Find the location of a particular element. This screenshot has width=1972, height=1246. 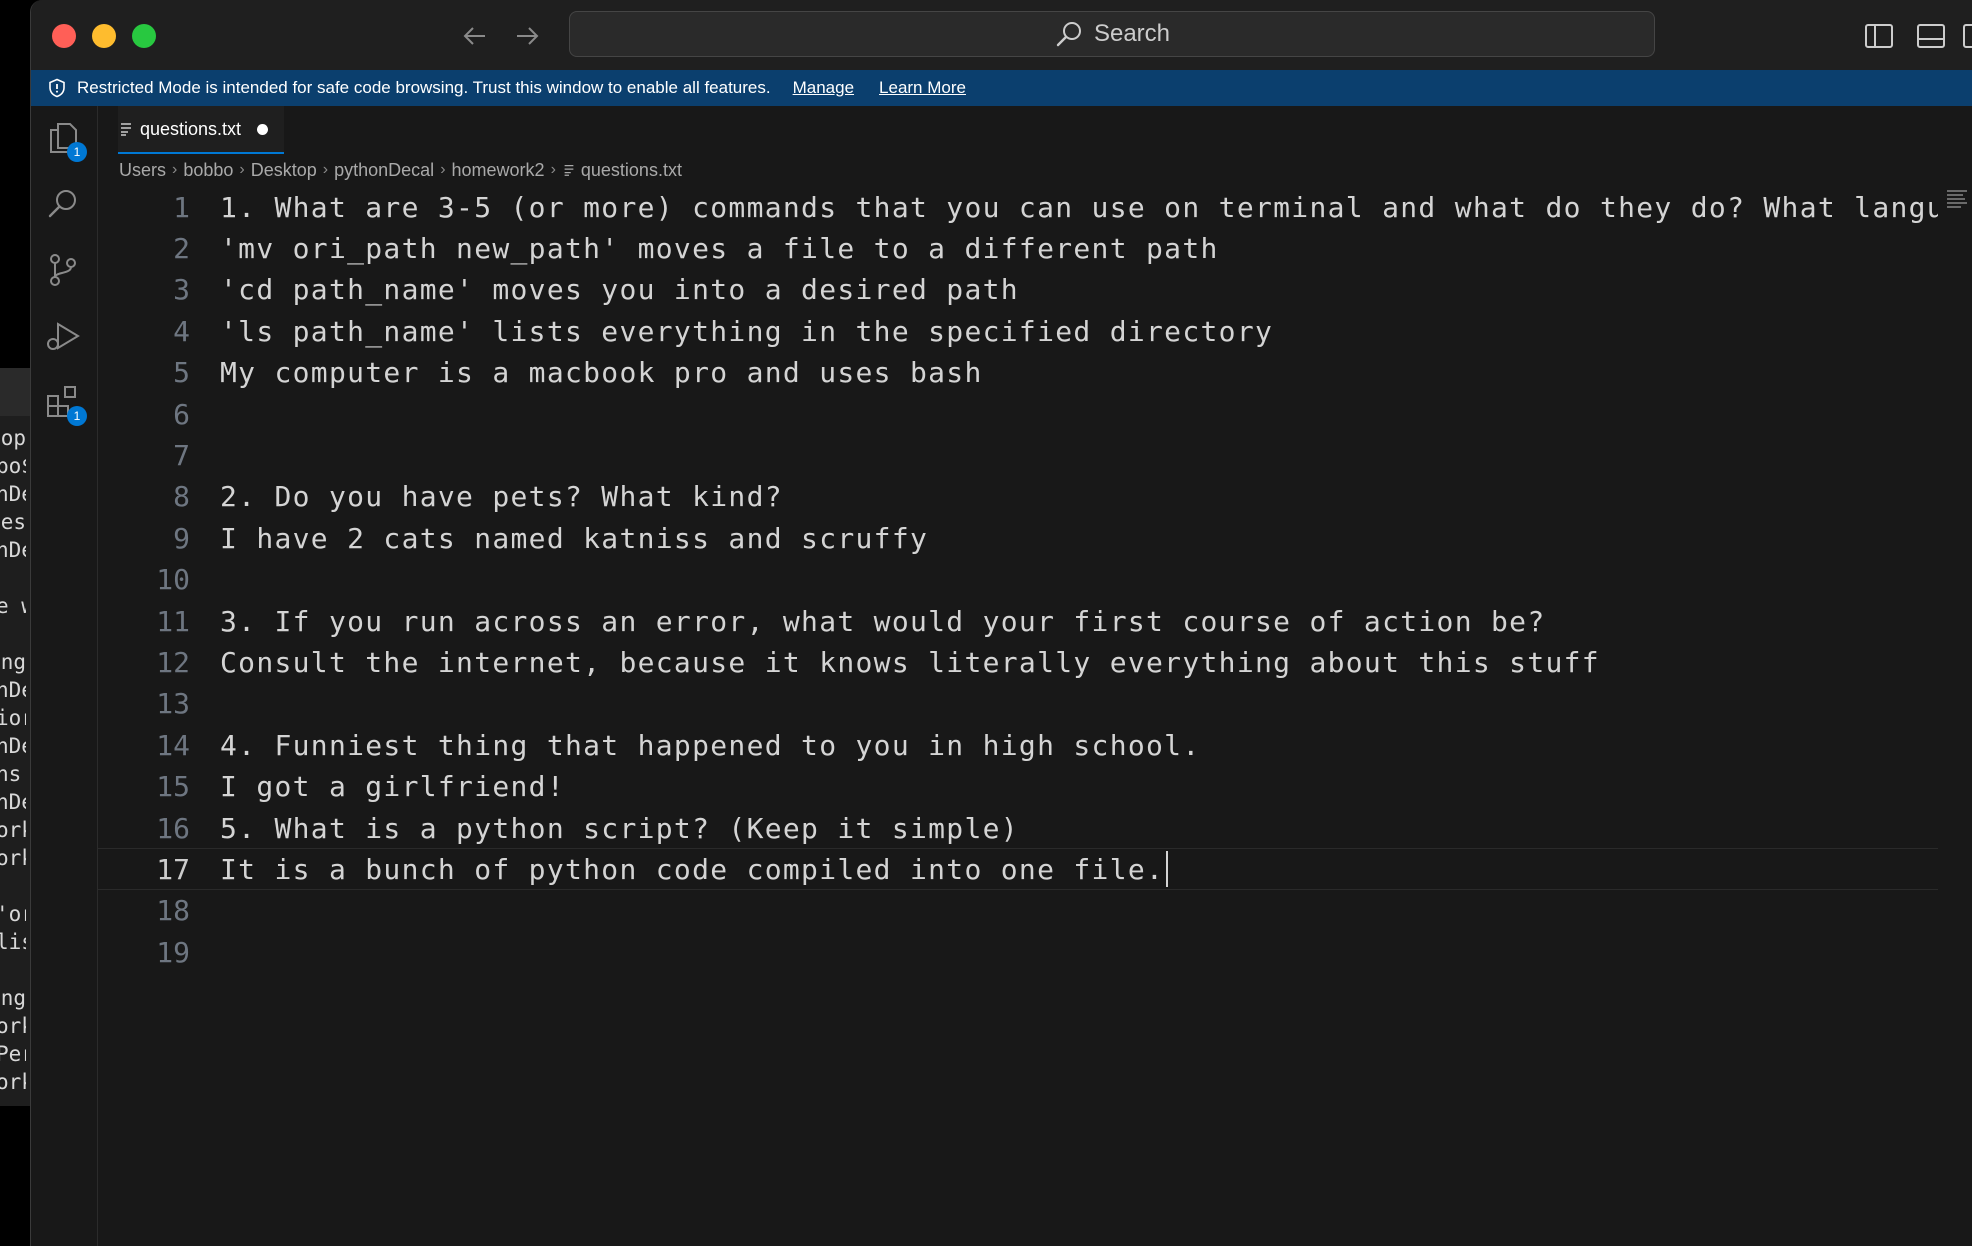

toggle-panel-button is located at coordinates (1931, 36).